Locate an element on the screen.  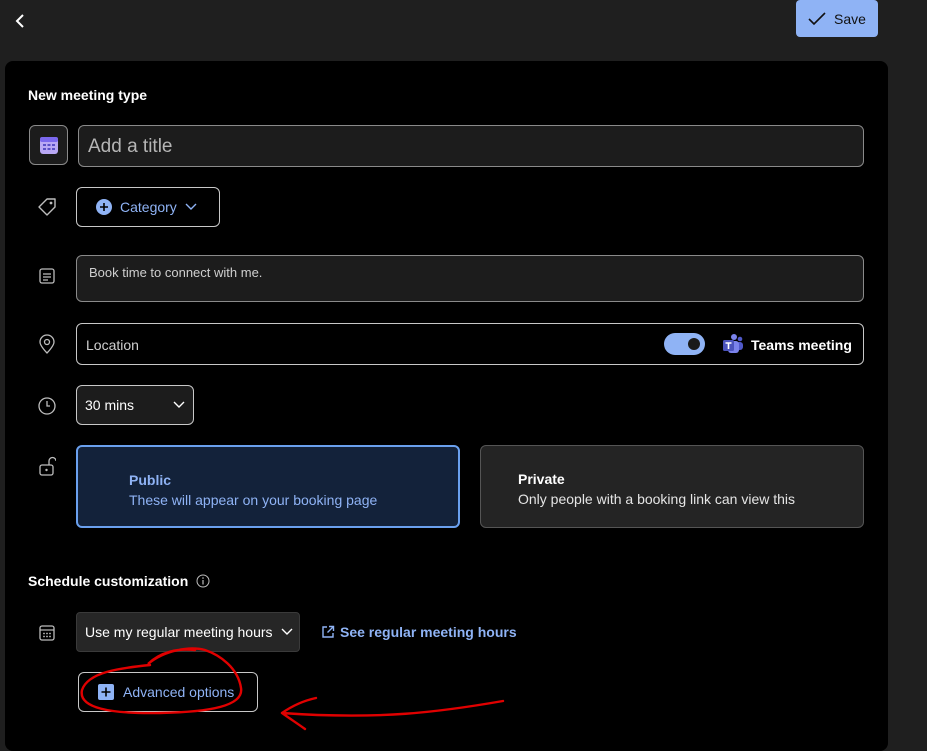
category-label: Category is located at coordinates (148, 207).